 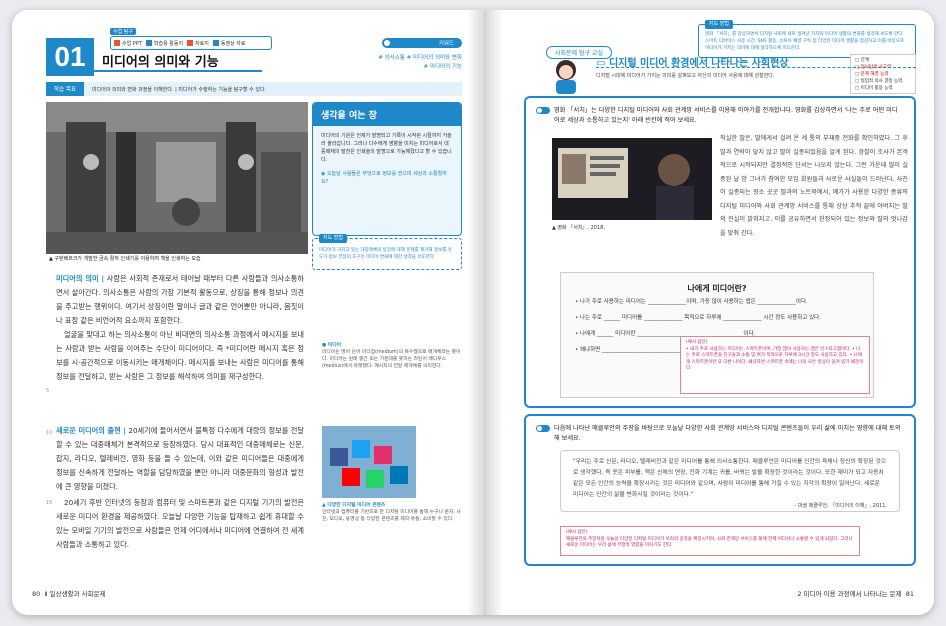 I want to click on inquiry-title: ▭ 디지털 미디어 환경에서 나타나는 사회현상, so click(x=756, y=61).